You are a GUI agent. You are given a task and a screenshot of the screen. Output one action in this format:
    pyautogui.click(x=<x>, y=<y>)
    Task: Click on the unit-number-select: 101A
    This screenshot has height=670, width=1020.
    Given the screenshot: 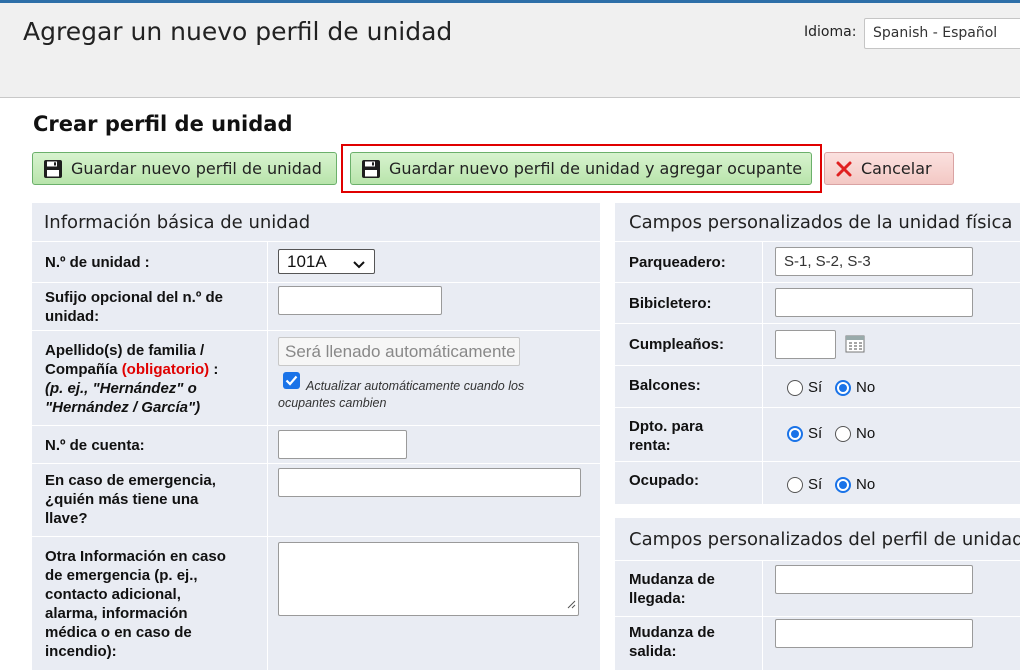 What is the action you would take?
    pyautogui.click(x=326, y=261)
    